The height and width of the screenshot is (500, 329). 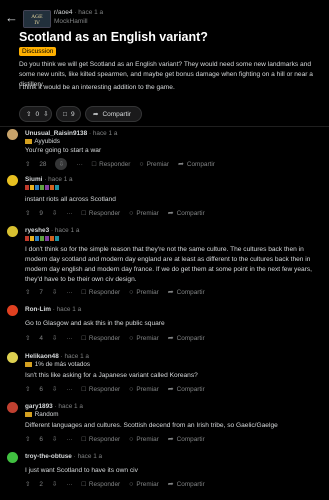 I want to click on comment-vote-count: 9, so click(x=41, y=213).